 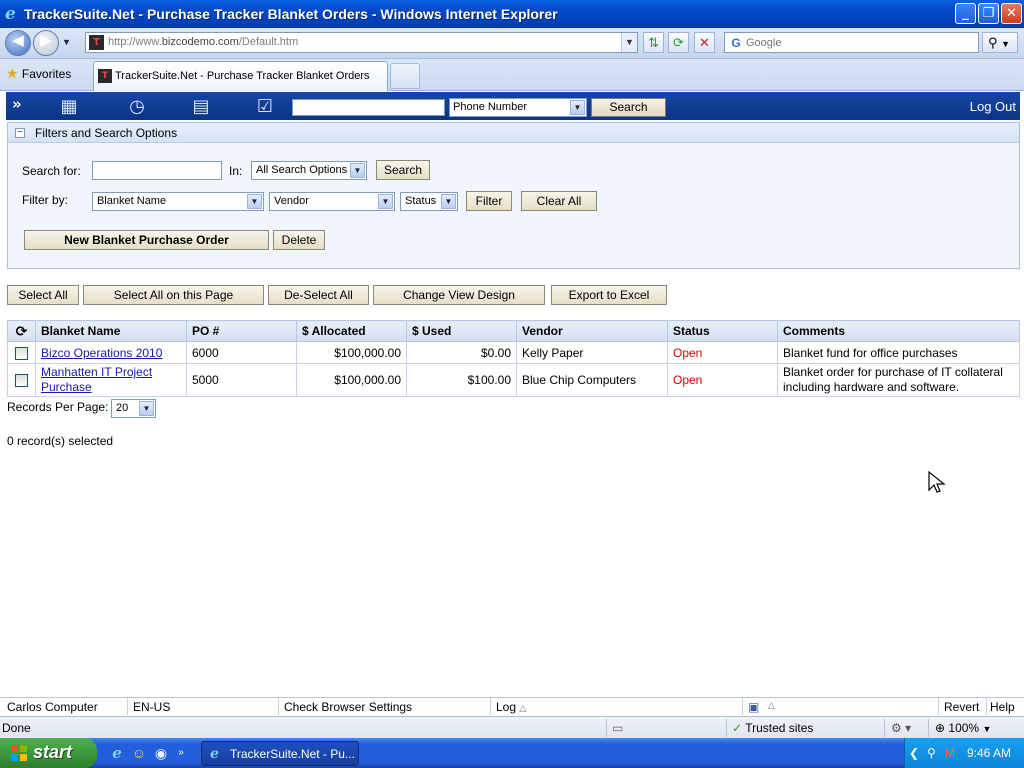 I want to click on deselect-all-button: De-Select All, so click(x=318, y=295).